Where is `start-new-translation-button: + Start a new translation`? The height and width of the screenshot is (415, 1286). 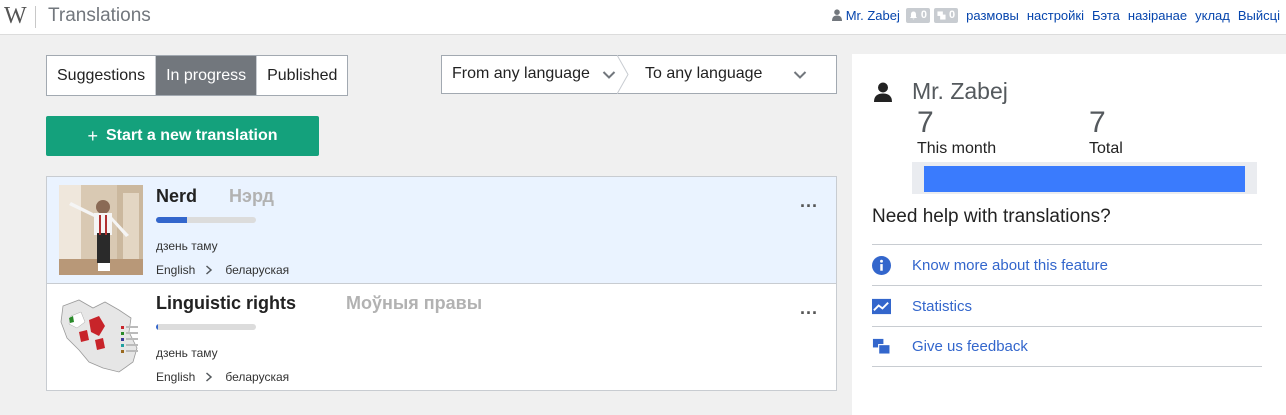
start-new-translation-button: + Start a new translation is located at coordinates (182, 136).